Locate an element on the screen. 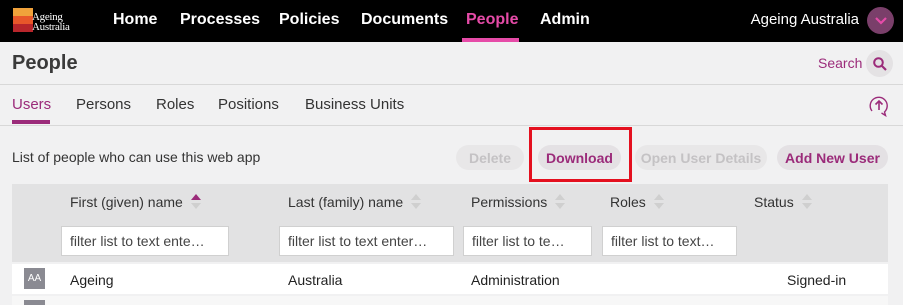 The width and height of the screenshot is (903, 305). upload-button is located at coordinates (879, 106).